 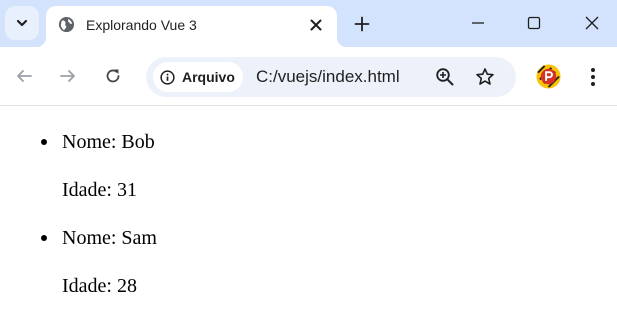 I want to click on minimize-button, so click(x=478, y=23).